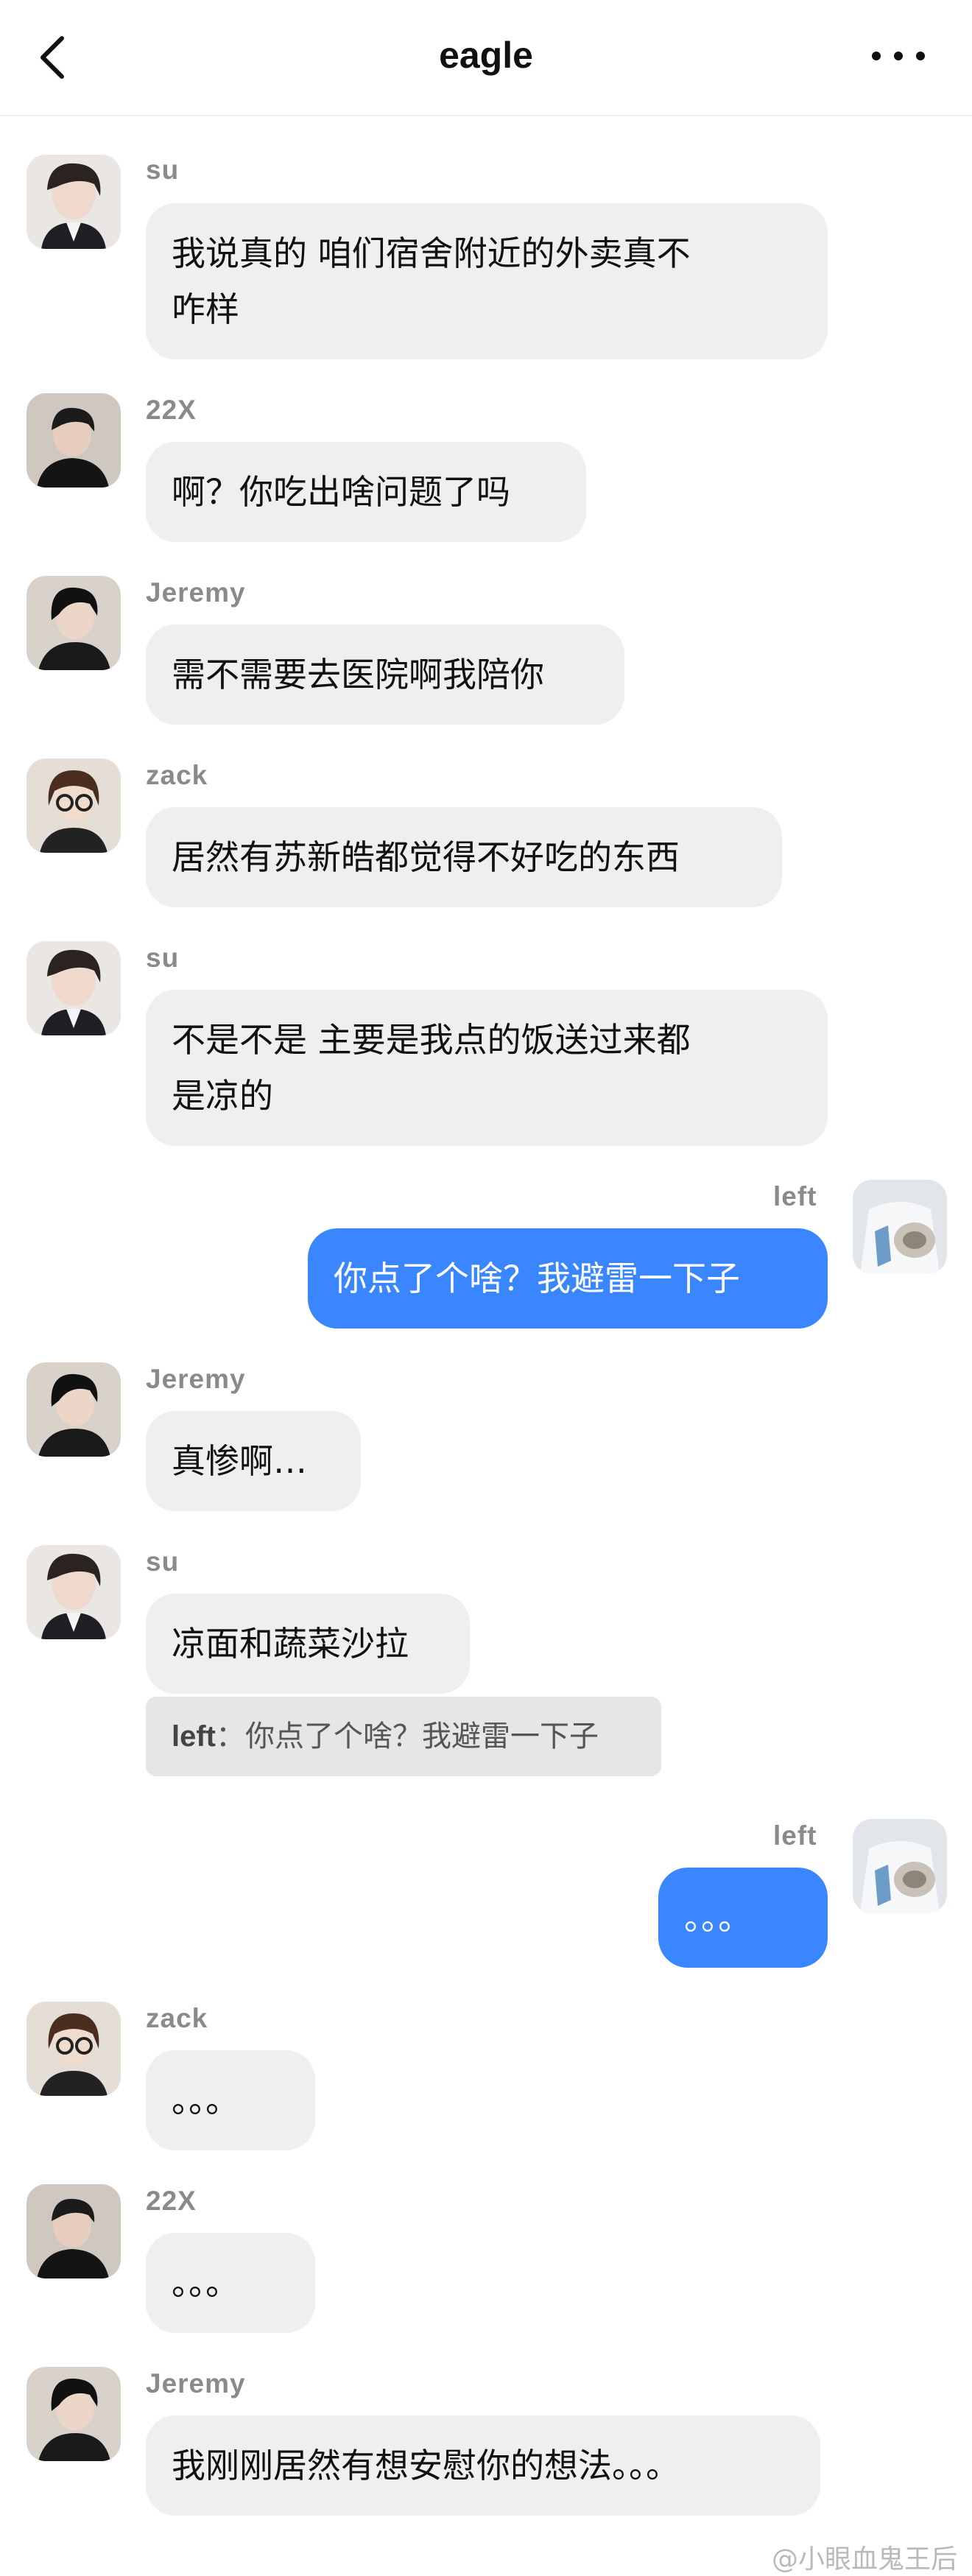 The width and height of the screenshot is (972, 2576). Describe the element at coordinates (194, 1736) in the screenshot. I see `quoted-sender: left` at that location.